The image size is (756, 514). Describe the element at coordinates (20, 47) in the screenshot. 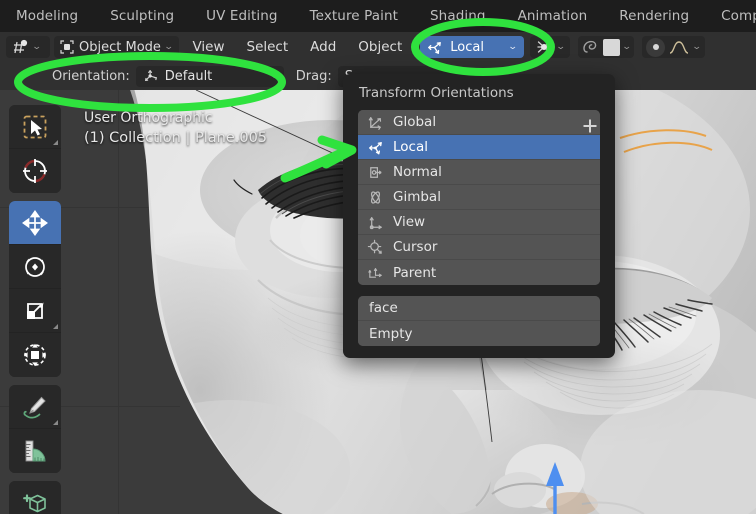

I see `editor-type-icon` at that location.